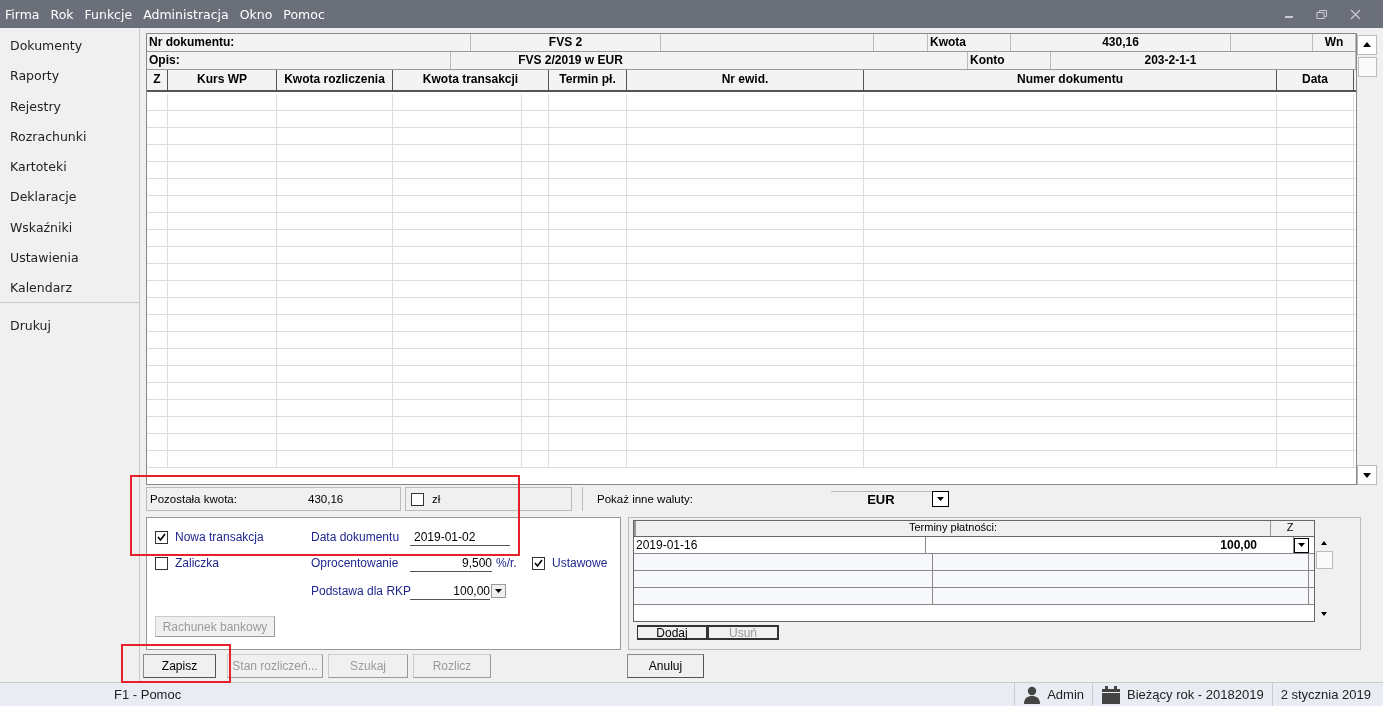 The width and height of the screenshot is (1383, 706). I want to click on sidebar-item: Deklaracje, so click(69, 203).